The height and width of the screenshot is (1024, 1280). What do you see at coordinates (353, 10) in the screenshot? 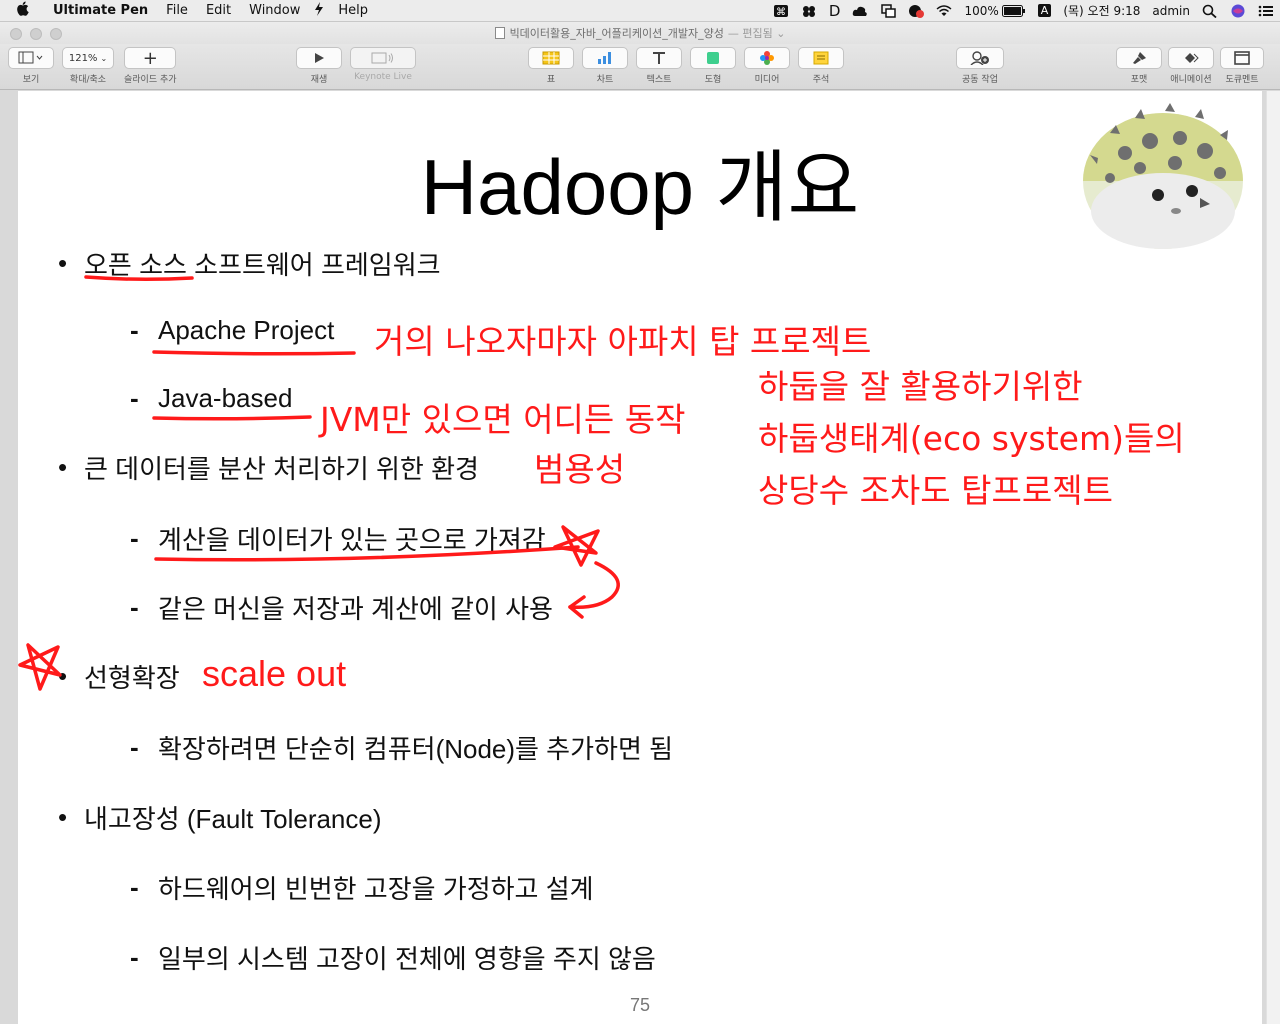
I see `menu-help: Help` at bounding box center [353, 10].